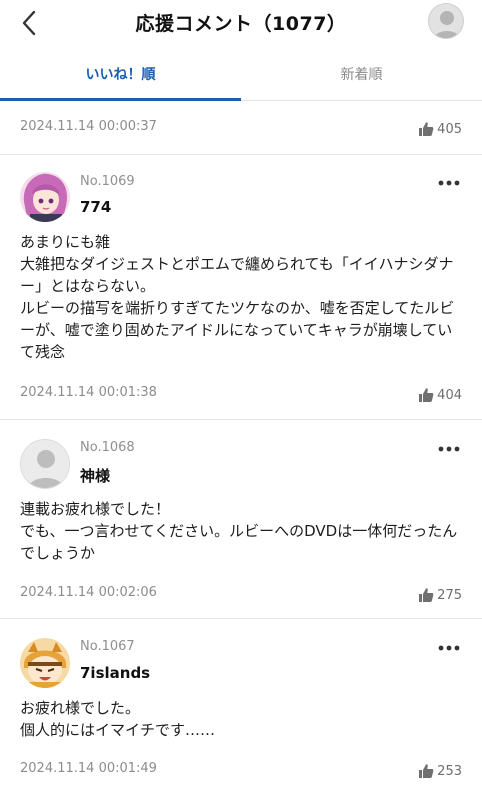 This screenshot has width=482, height=800. What do you see at coordinates (241, 771) in the screenshot?
I see `comment-meta-row: 2024.11.14 00:01:49 253` at bounding box center [241, 771].